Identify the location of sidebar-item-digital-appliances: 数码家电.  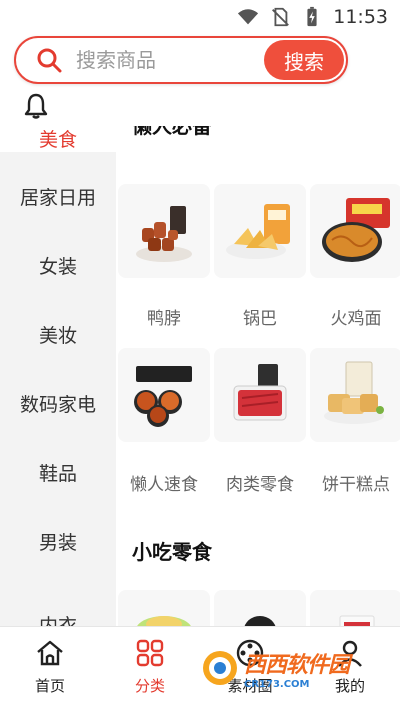
(58, 403).